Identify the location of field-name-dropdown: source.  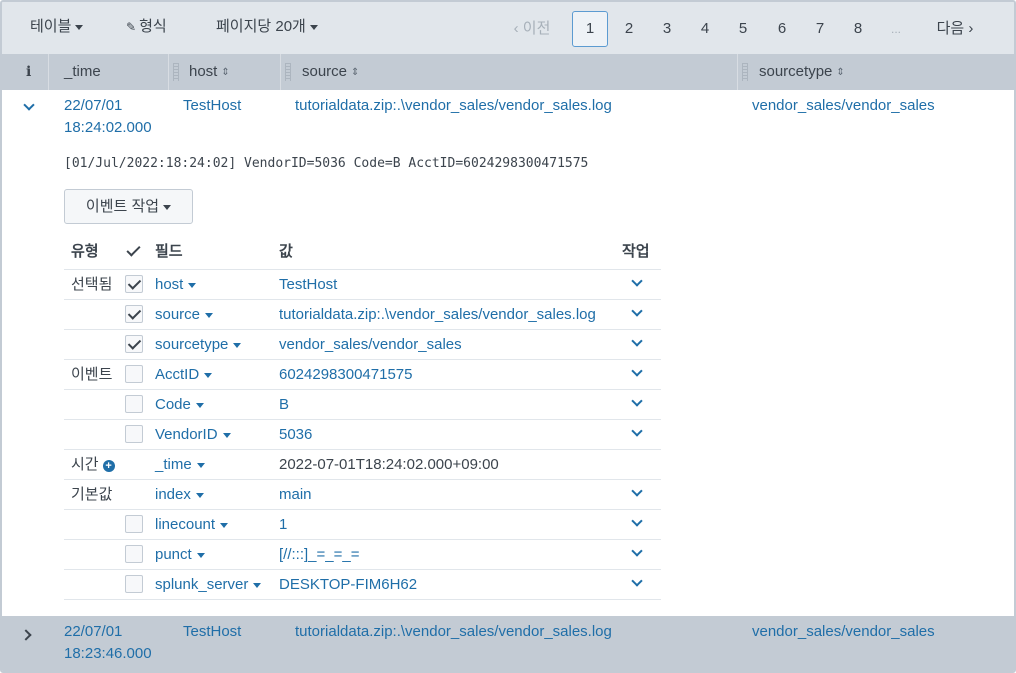
(184, 314).